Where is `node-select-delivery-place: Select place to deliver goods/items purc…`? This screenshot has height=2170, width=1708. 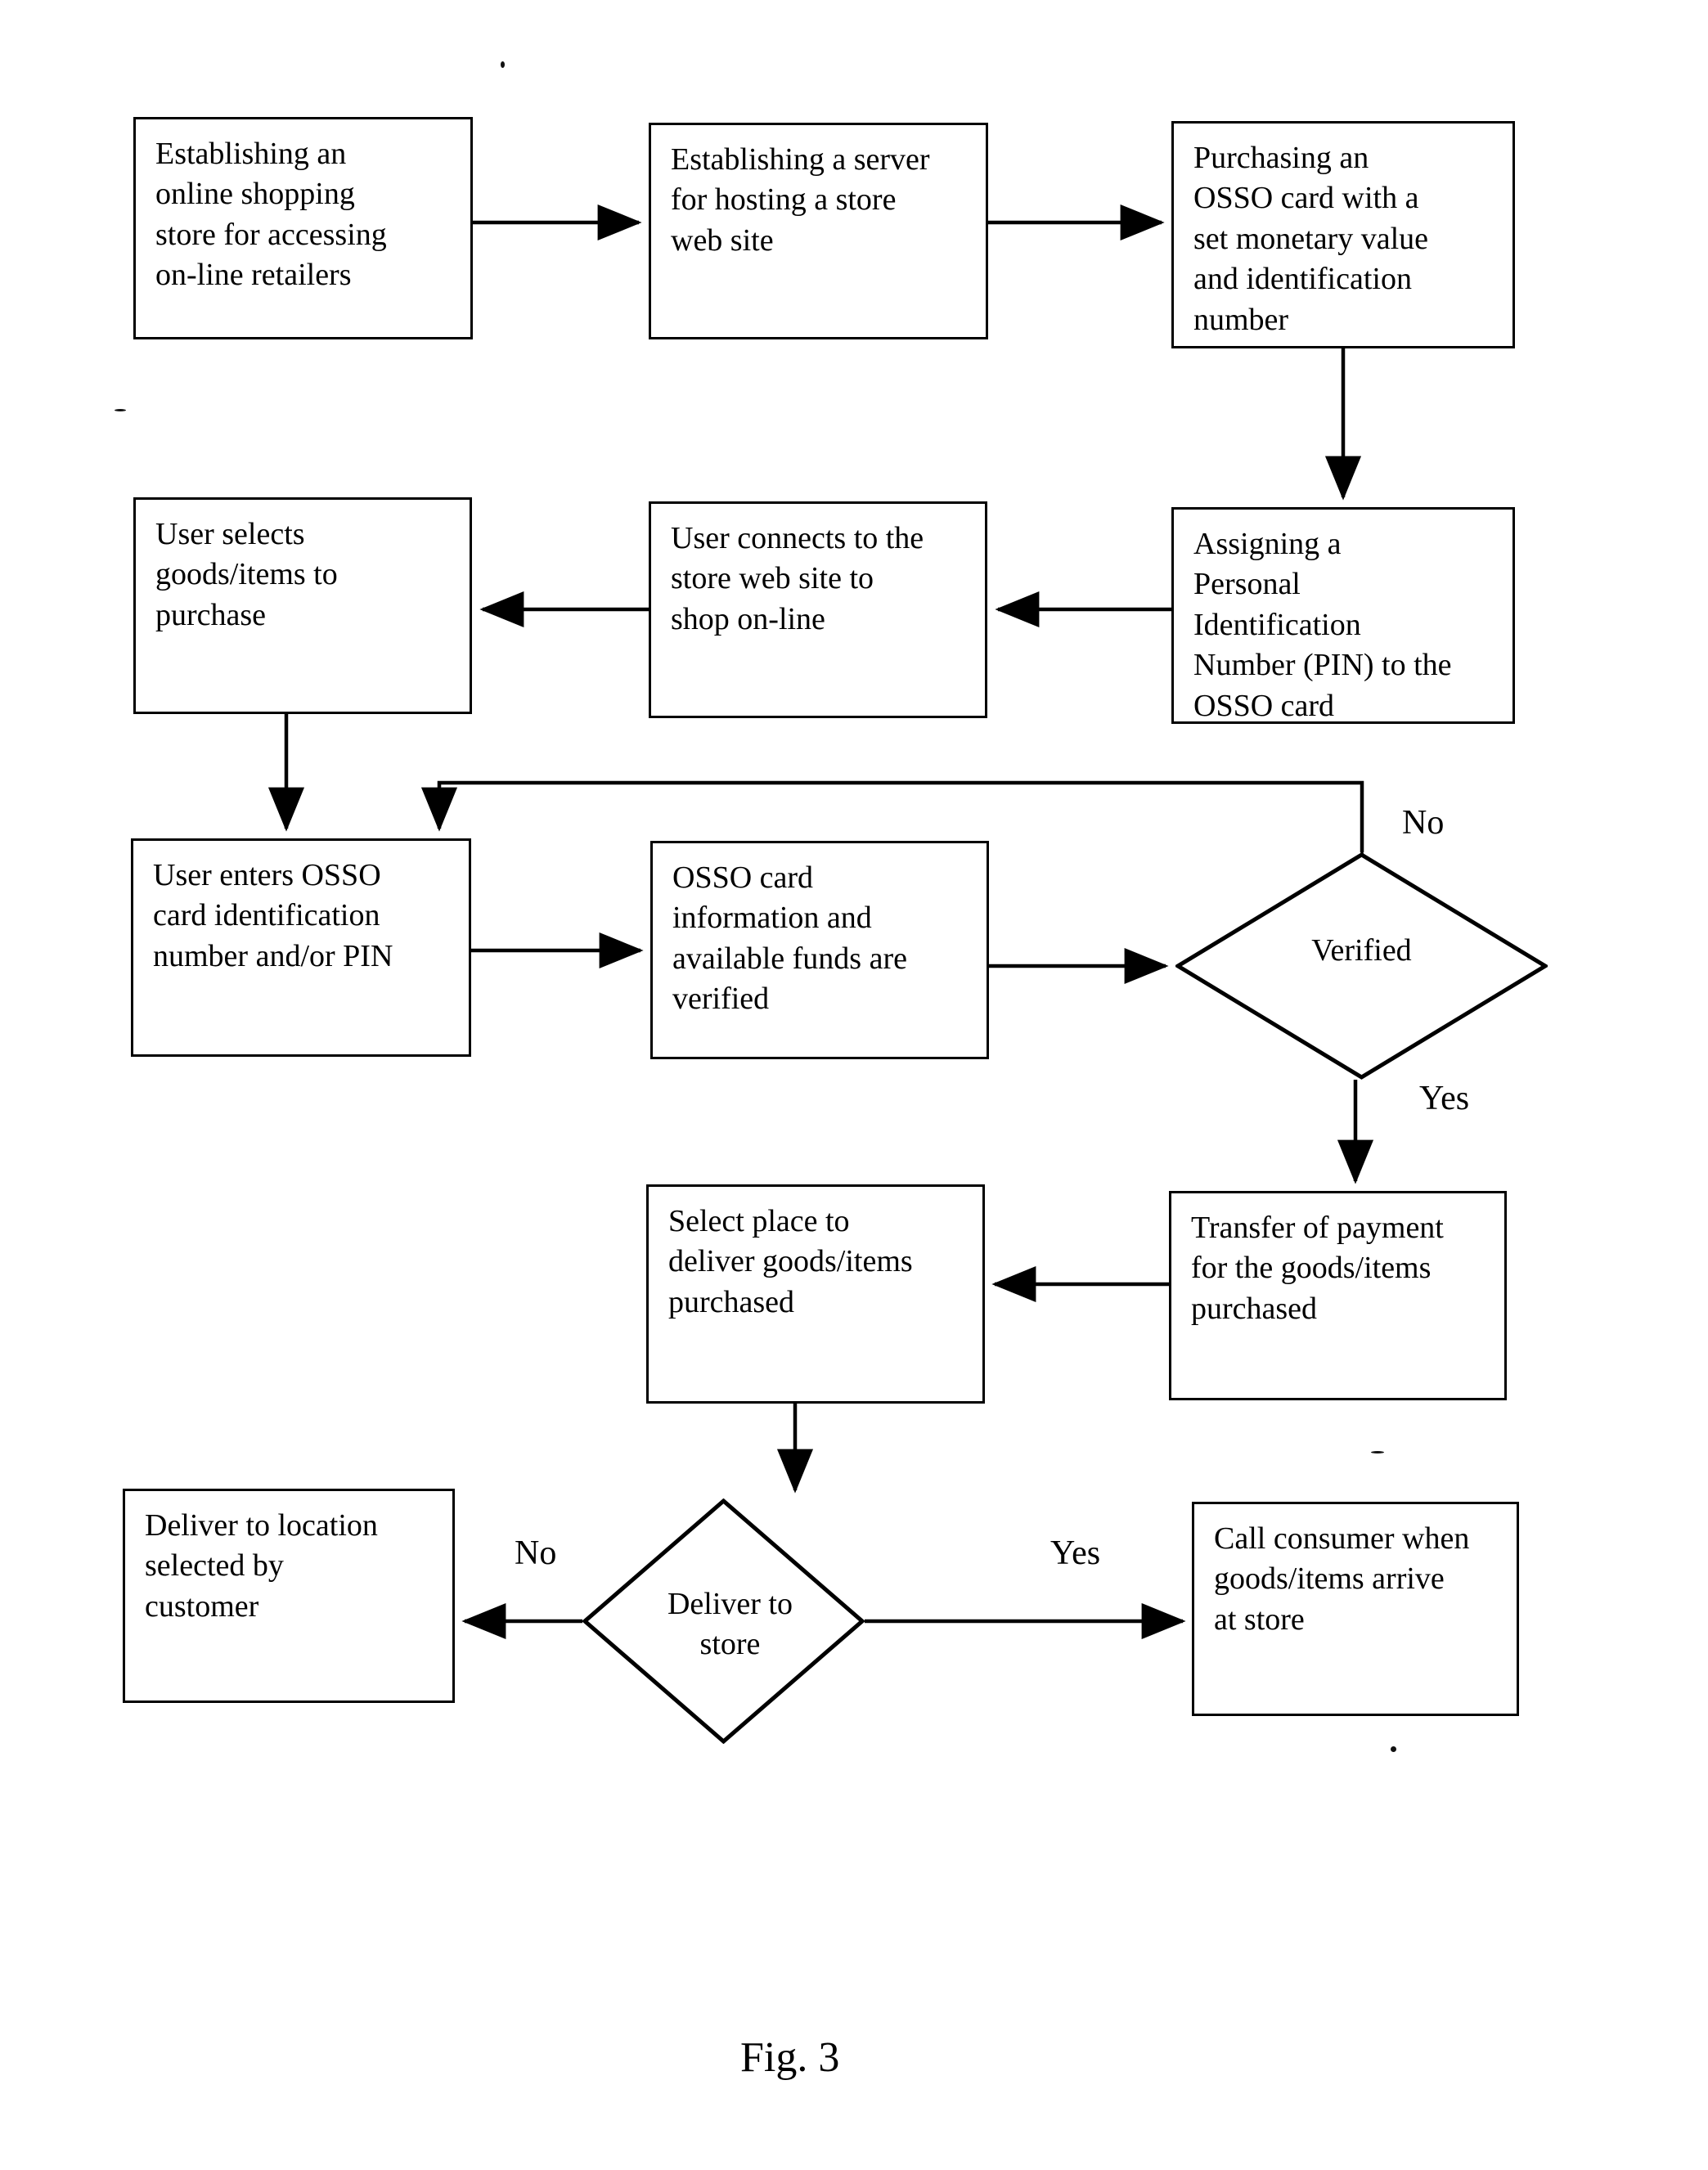
node-select-delivery-place: Select place to deliver goods/items purc… is located at coordinates (815, 1294).